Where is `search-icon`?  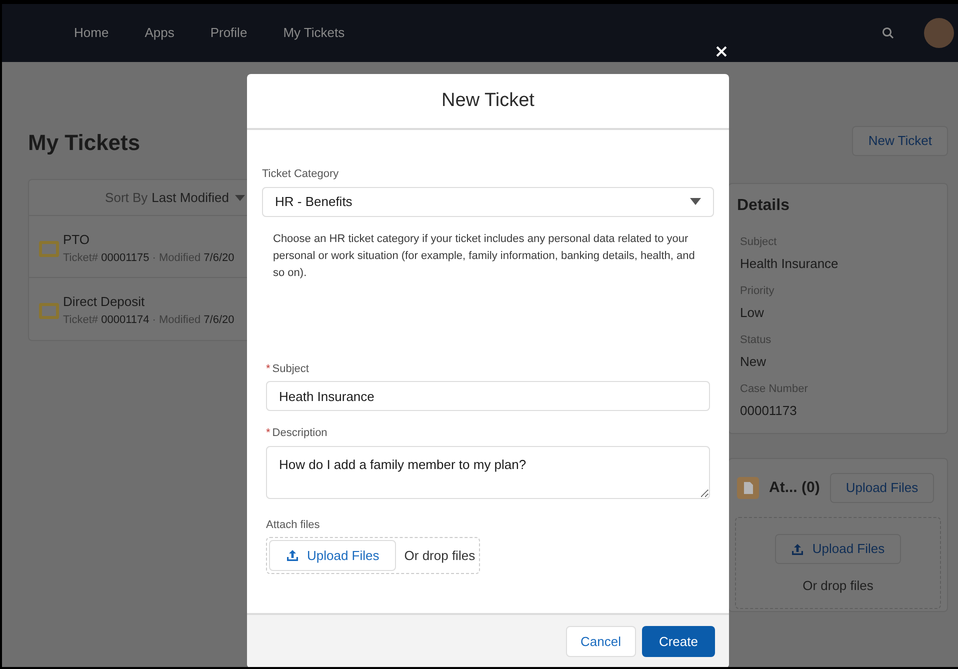 search-icon is located at coordinates (888, 33).